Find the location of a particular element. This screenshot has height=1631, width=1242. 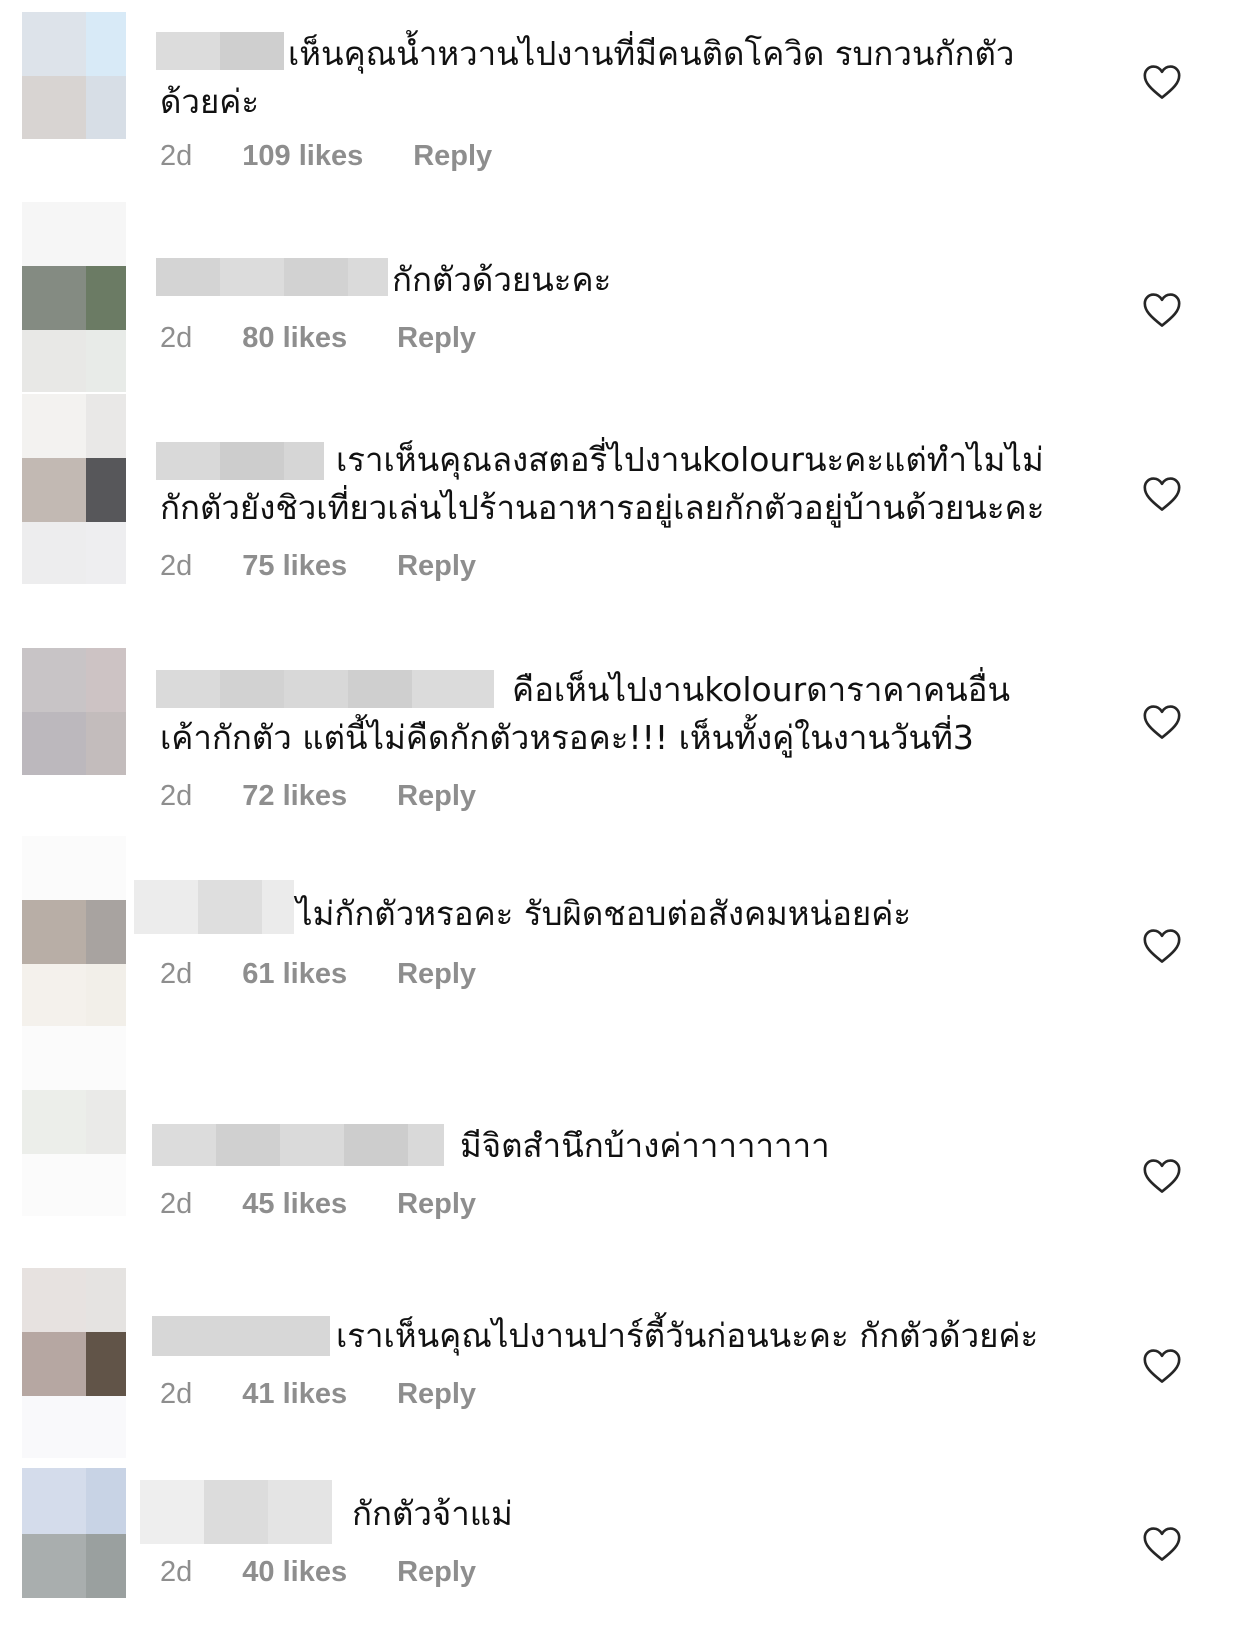

comment-text: กักตัวจ้าแม่ is located at coordinates (432, 1513).